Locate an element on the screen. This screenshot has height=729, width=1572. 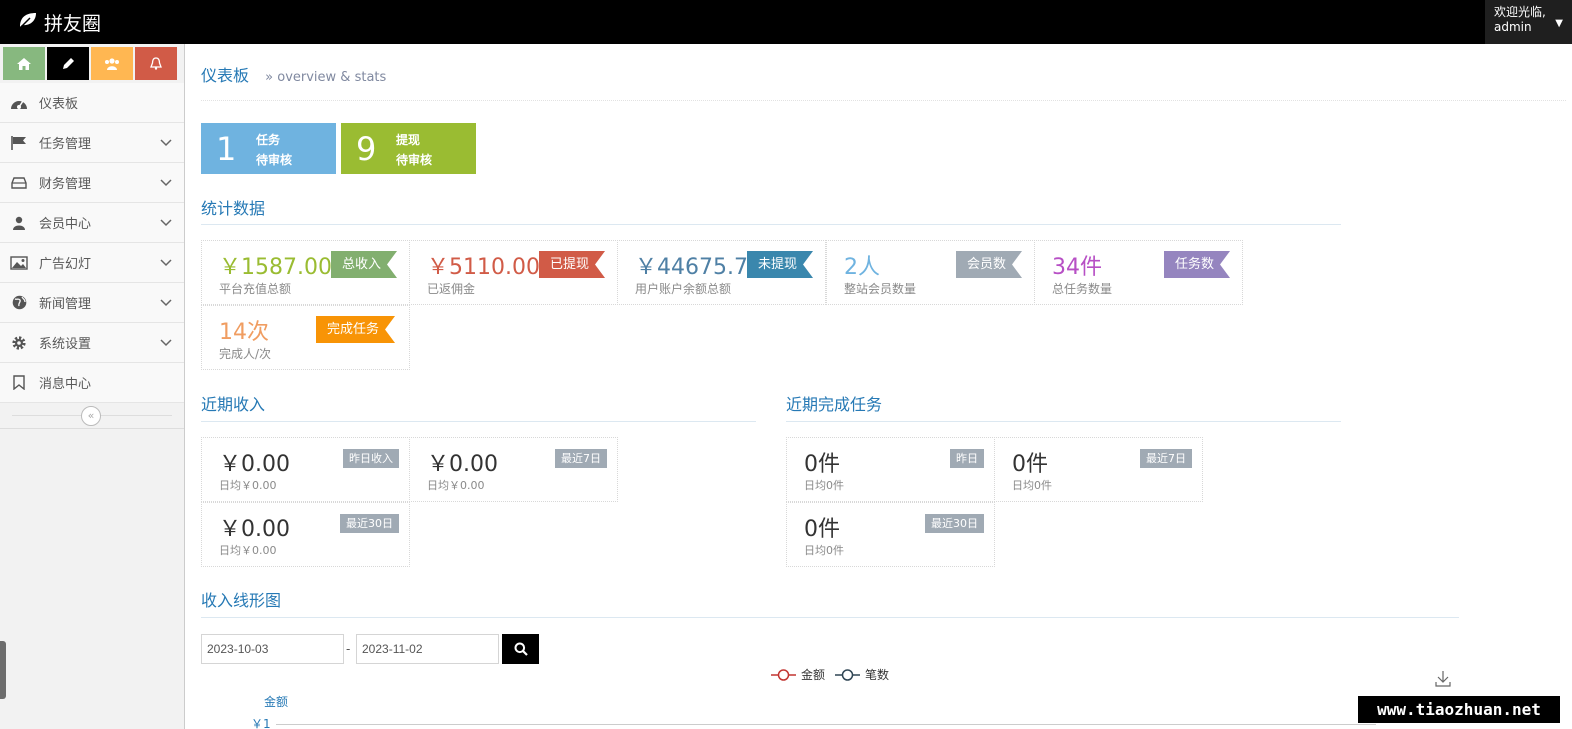
income-card: ￥0.00 日均￥0.00 最近30日 is located at coordinates (305, 534).